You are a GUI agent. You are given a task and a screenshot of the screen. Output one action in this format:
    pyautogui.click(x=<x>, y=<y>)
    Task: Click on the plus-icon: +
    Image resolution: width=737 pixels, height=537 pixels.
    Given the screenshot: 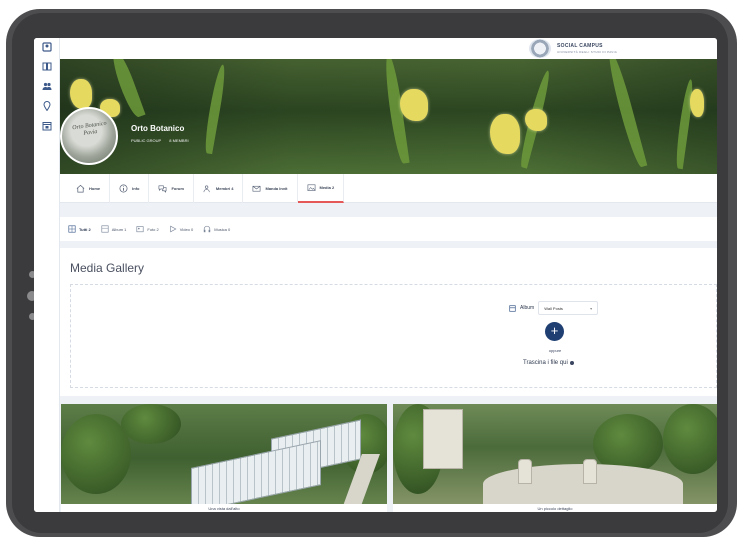 What is the action you would take?
    pyautogui.click(x=554, y=330)
    